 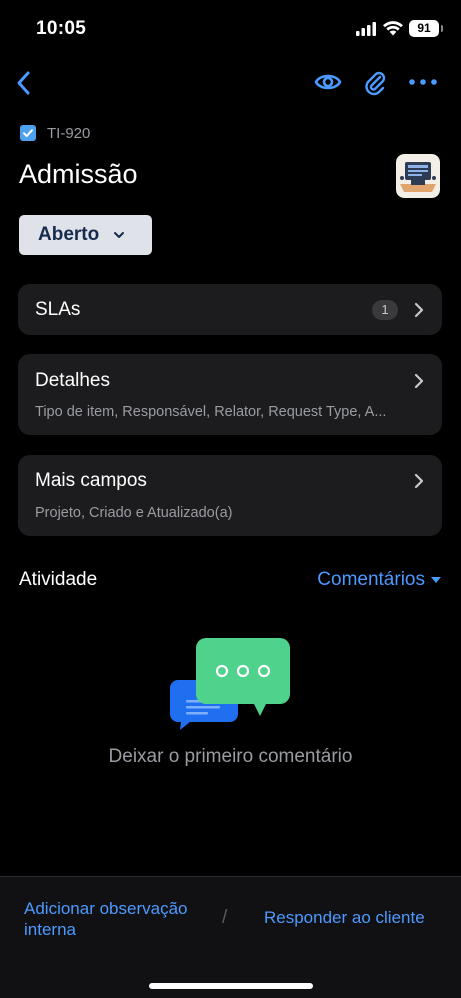 I want to click on signal-icon, so click(x=366, y=29).